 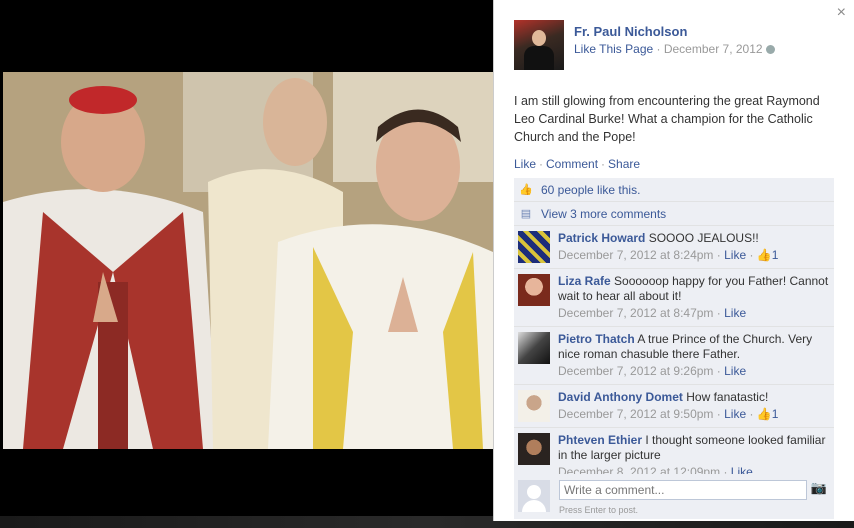 I want to click on view-more-comments-link: View 3 more comments, so click(x=603, y=214).